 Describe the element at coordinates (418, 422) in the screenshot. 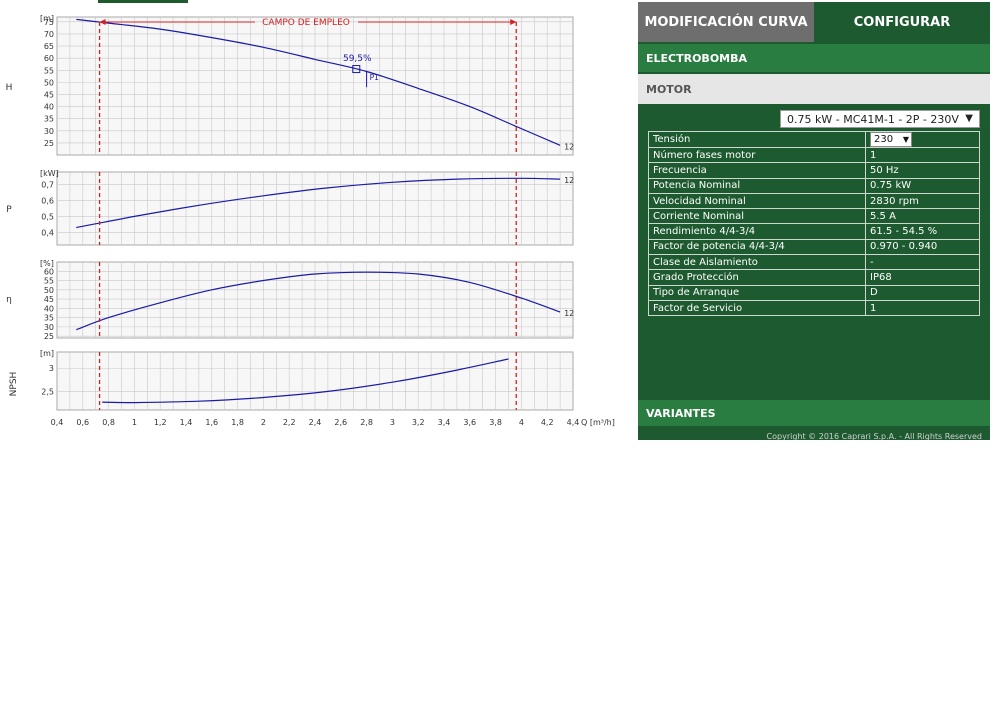

I see `x-tick-label: 3,2` at that location.